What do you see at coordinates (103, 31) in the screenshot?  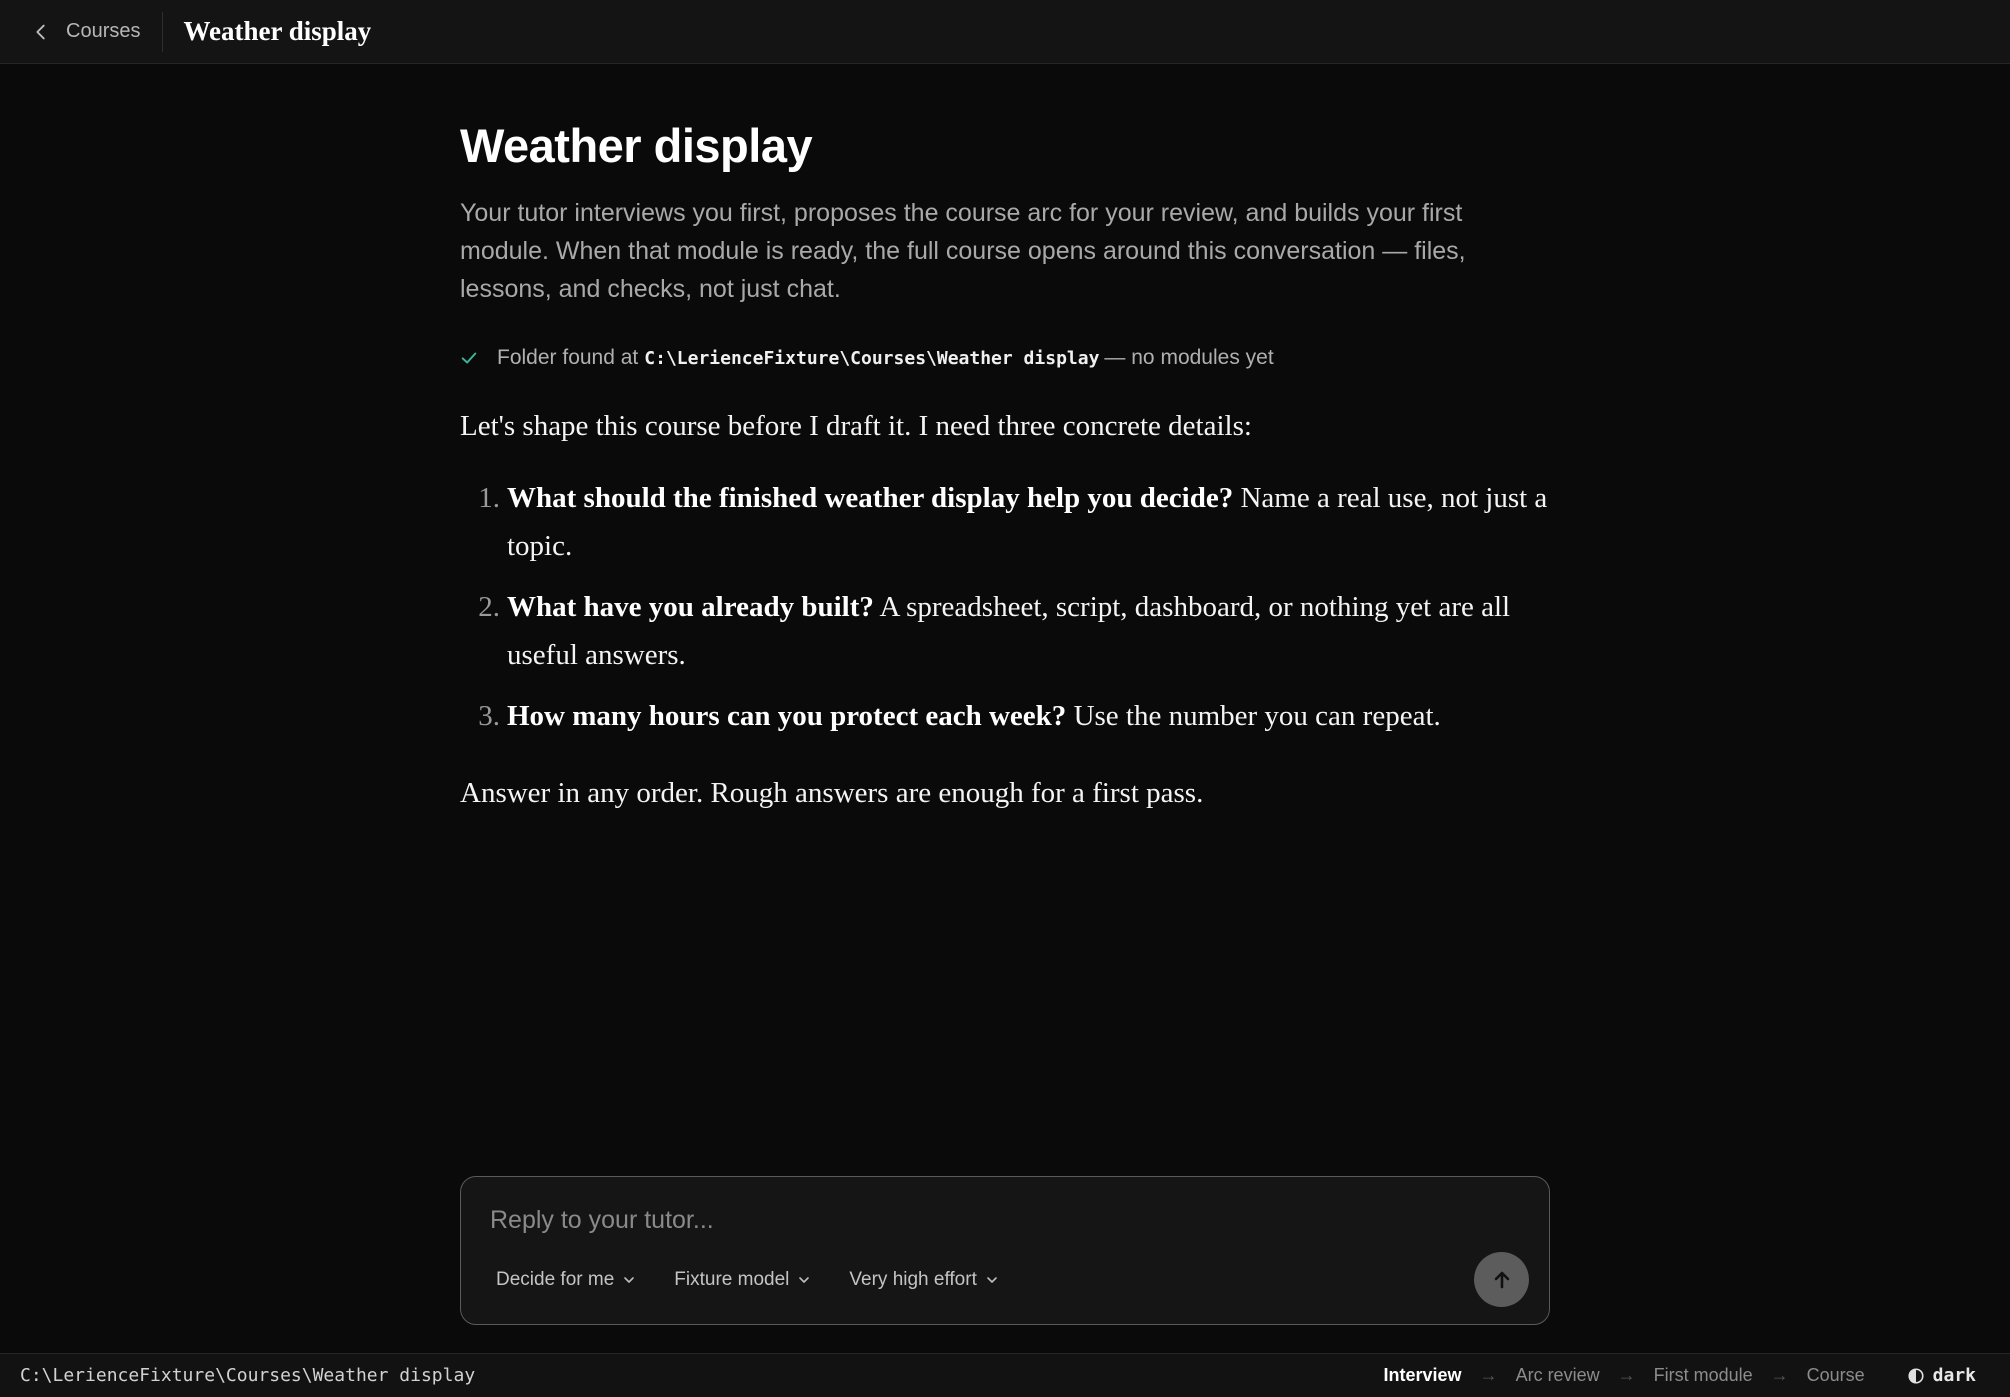 I see `back-link-label: Courses` at bounding box center [103, 31].